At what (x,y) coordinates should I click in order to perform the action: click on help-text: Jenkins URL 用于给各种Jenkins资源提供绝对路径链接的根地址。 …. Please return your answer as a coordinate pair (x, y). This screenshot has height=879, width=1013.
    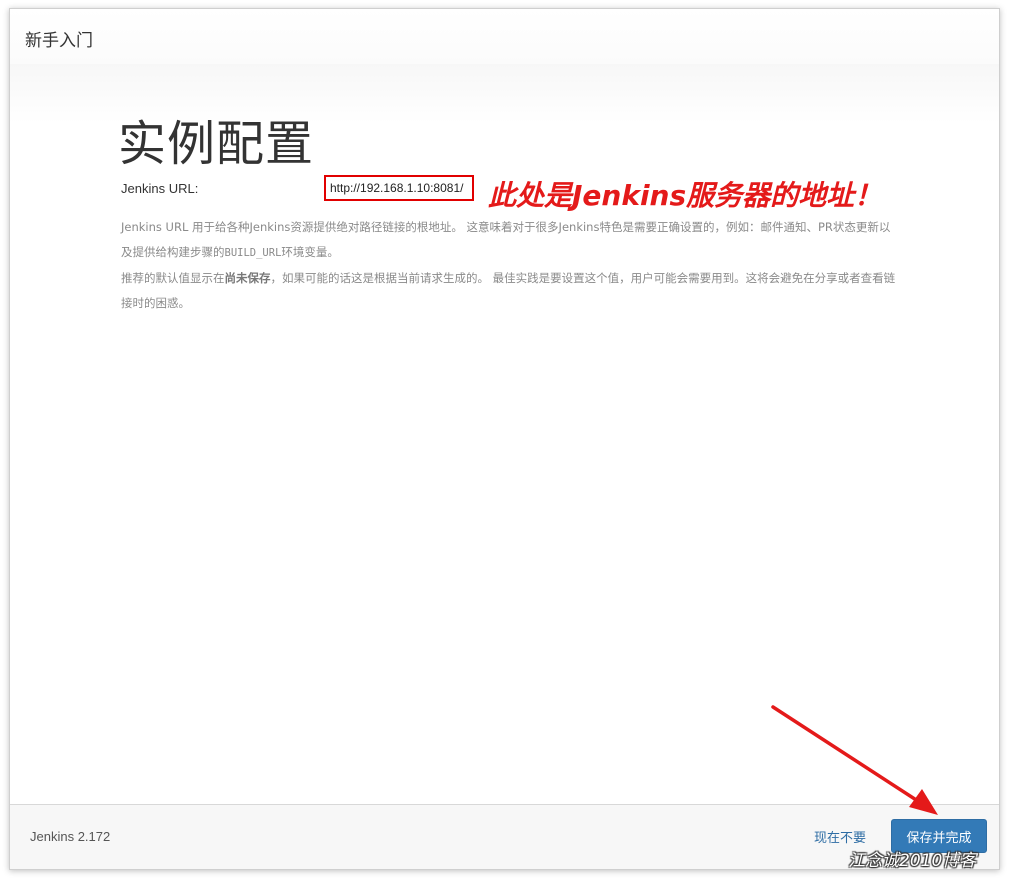
    Looking at the image, I should click on (508, 265).